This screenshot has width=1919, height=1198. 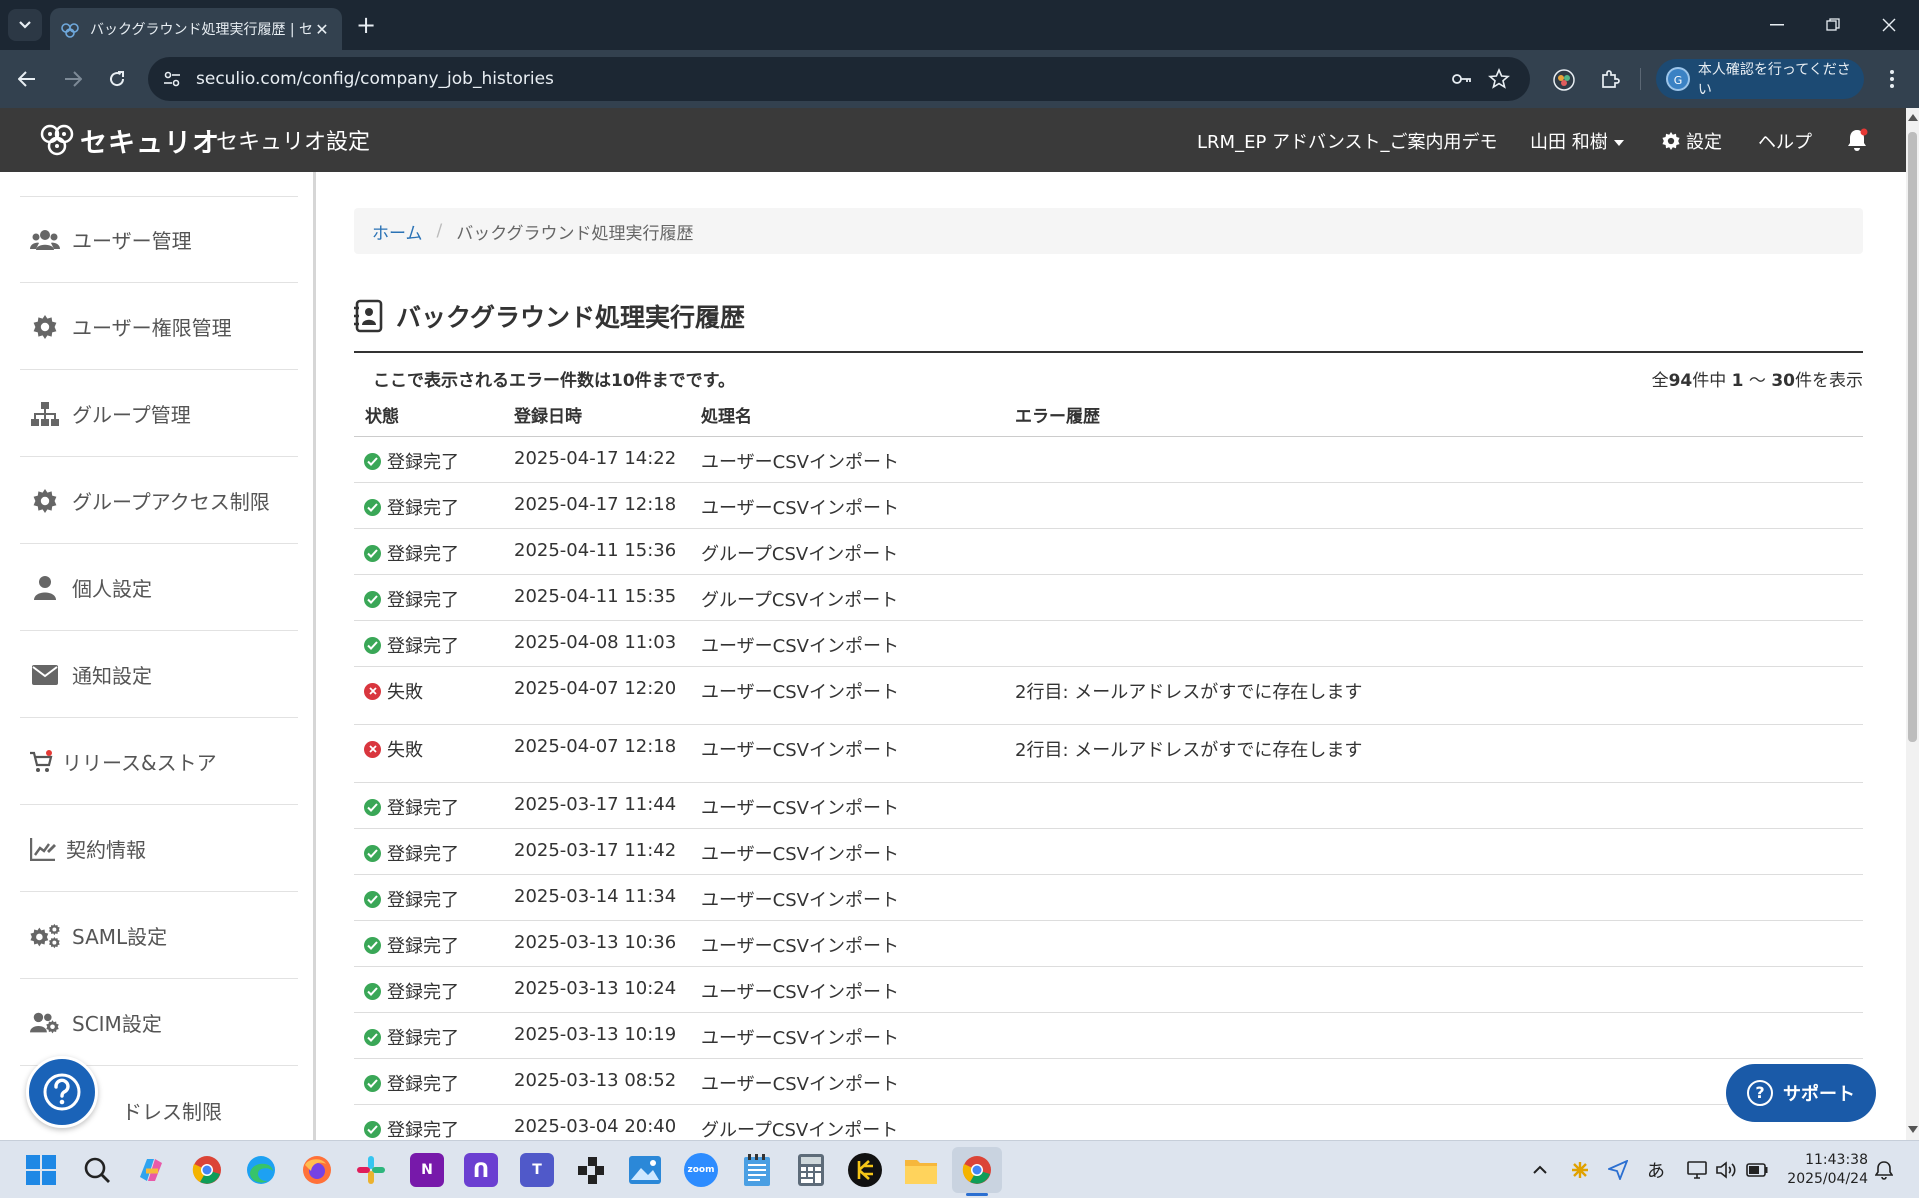 I want to click on settings-link: 設定, so click(x=1692, y=141).